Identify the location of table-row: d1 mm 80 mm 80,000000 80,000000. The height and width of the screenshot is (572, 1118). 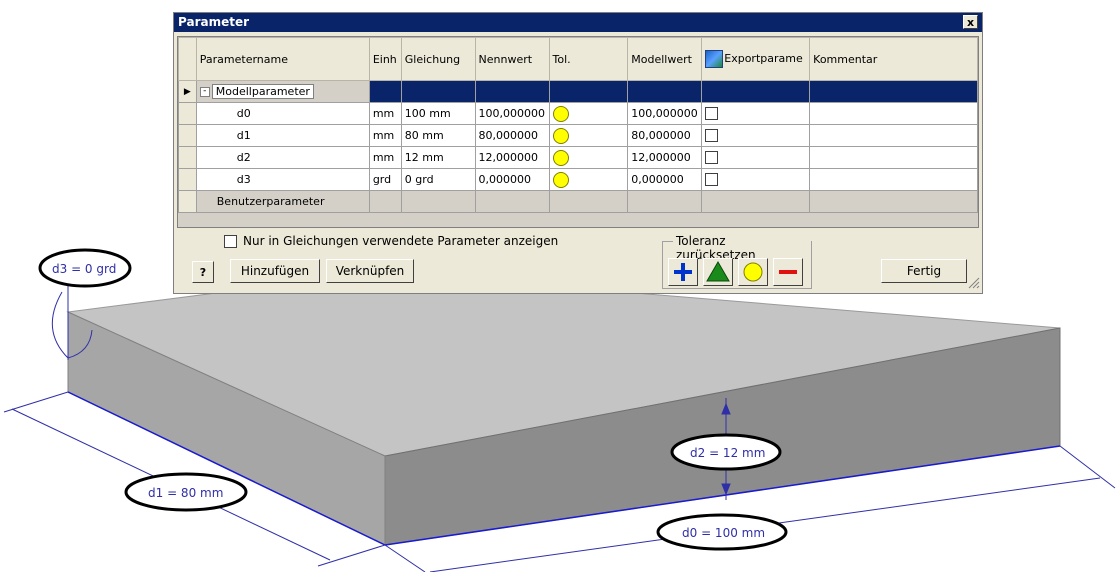
(578, 135).